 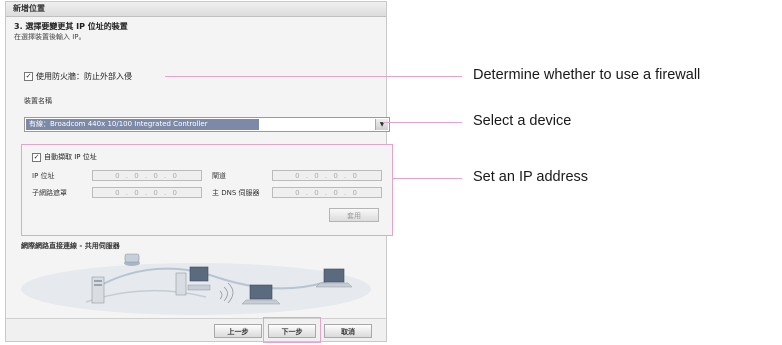 I want to click on subnet-mask-field: 0 . 0 . 0 . 0, so click(x=147, y=192).